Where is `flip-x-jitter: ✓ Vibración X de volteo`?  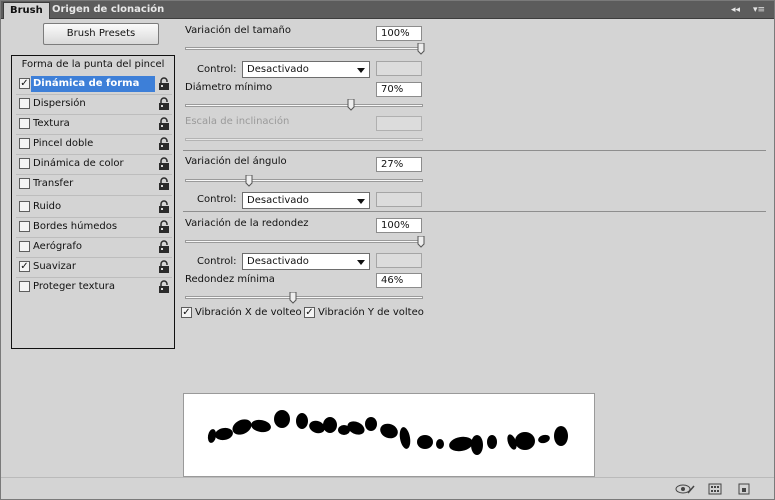 flip-x-jitter: ✓ Vibración X de volteo is located at coordinates (241, 313).